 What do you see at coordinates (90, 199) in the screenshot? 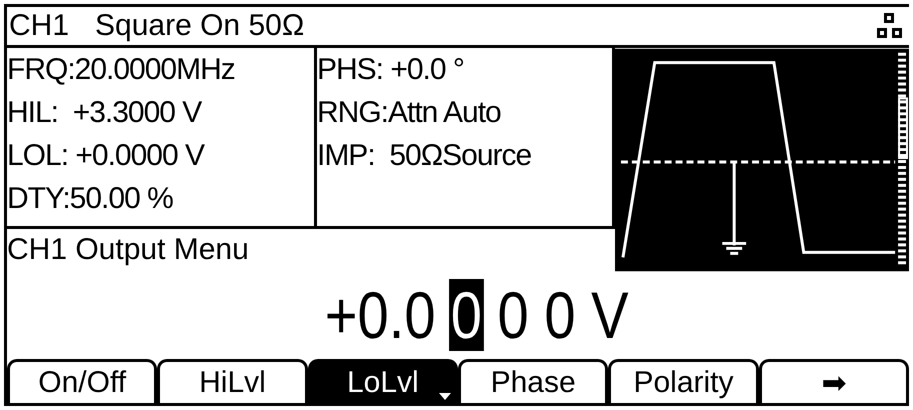
I see `parameter-text: DTY:50.00 %` at bounding box center [90, 199].